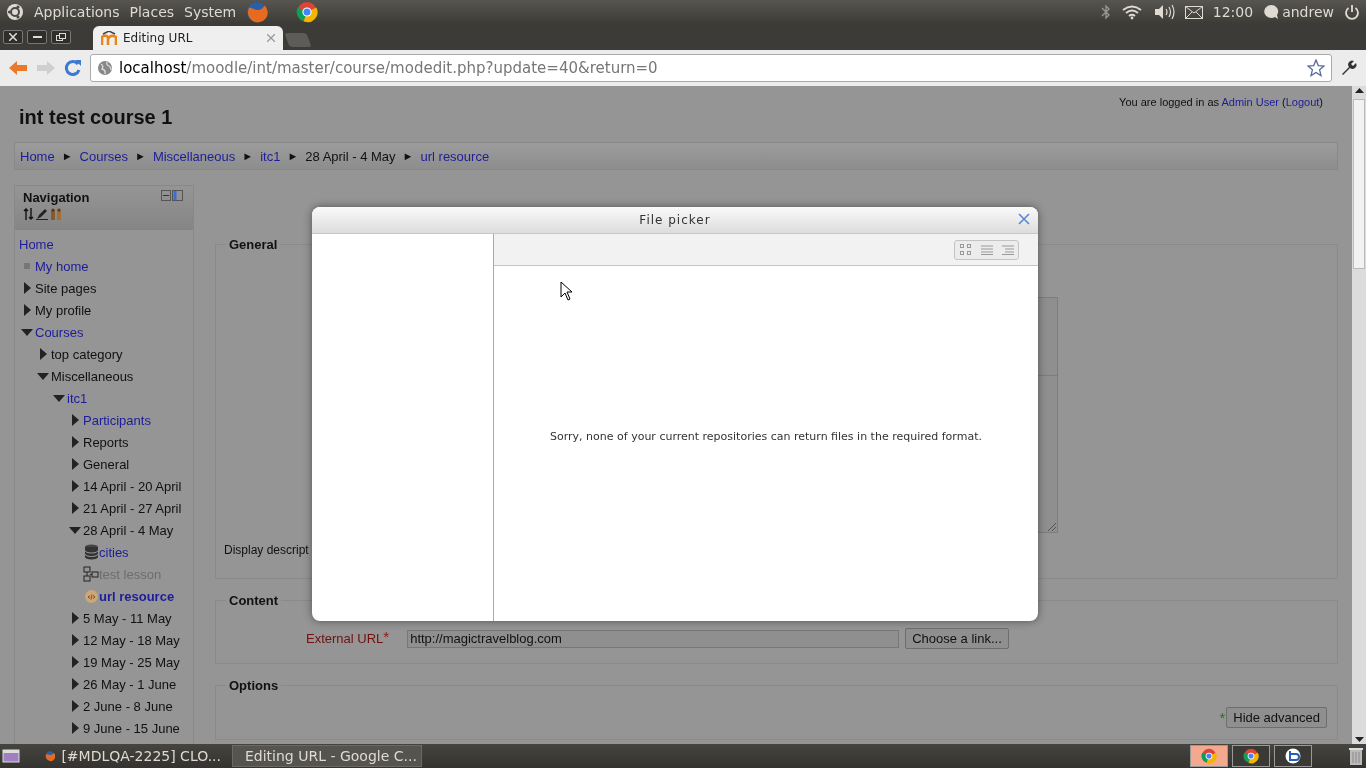 The image size is (1366, 768). Describe the element at coordinates (1233, 12) in the screenshot. I see `clock: 12:00` at that location.